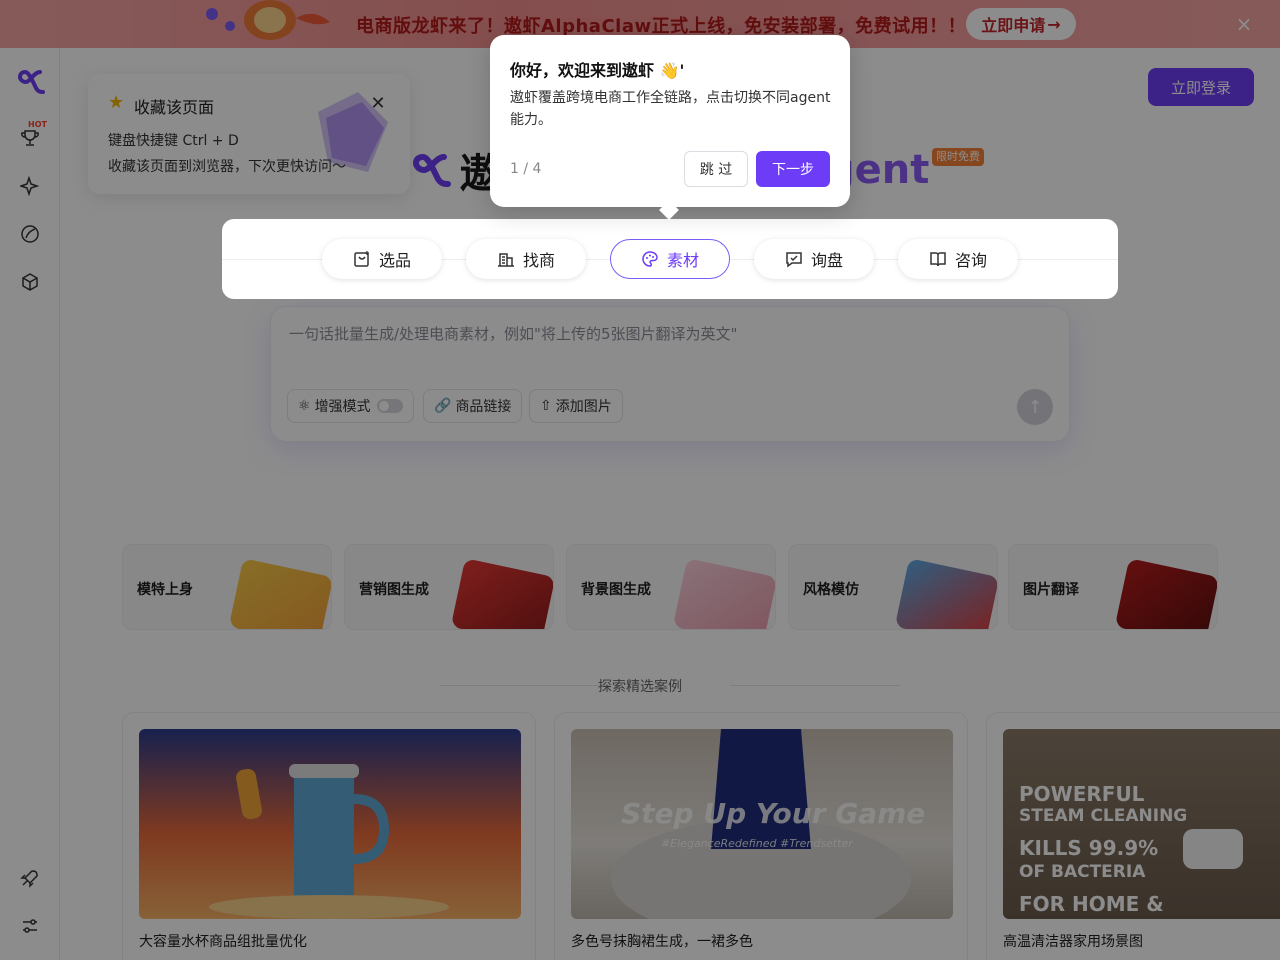 This screenshot has width=1280, height=960. What do you see at coordinates (165, 590) in the screenshot?
I see `feature-label: 模特上身` at bounding box center [165, 590].